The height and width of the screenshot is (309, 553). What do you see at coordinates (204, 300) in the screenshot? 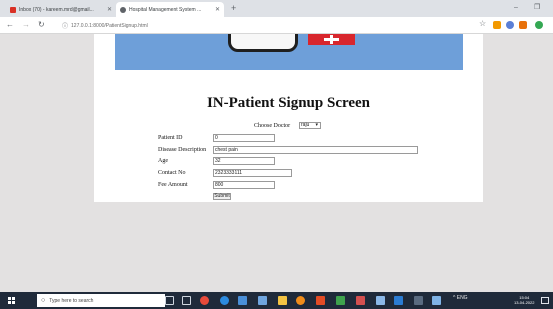
I see `opera-browser-icon` at bounding box center [204, 300].